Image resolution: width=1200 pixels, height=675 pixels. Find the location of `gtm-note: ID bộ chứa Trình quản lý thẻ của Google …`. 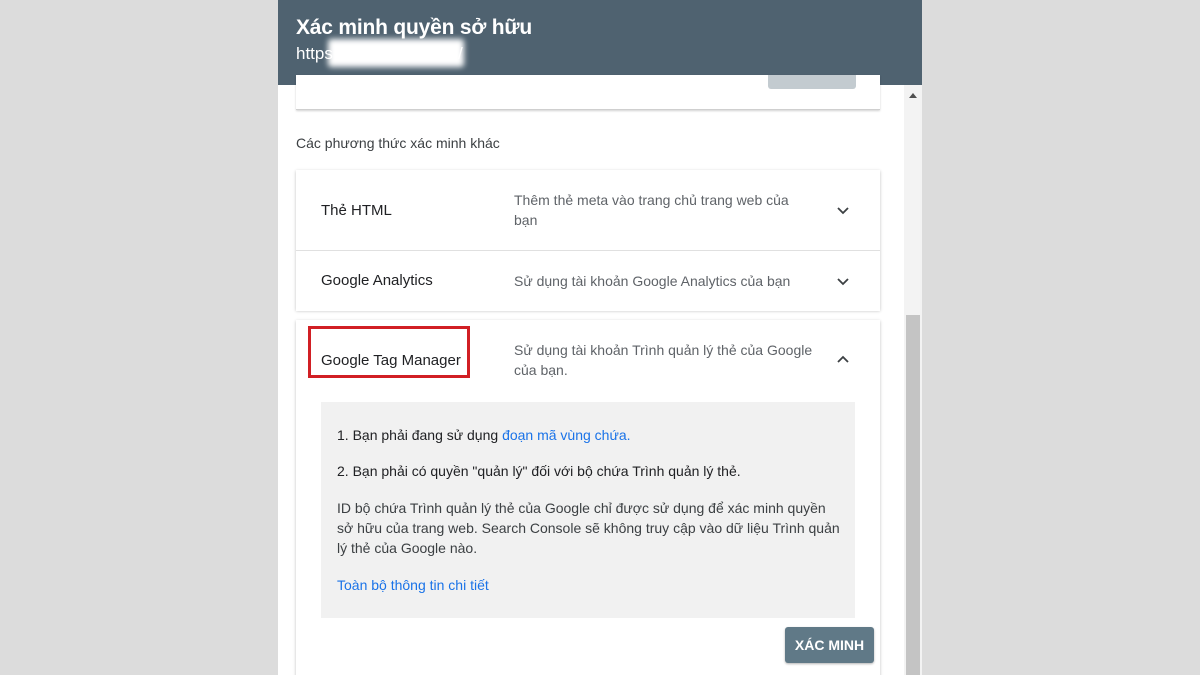

gtm-note: ID bộ chứa Trình quản lý thẻ của Google … is located at coordinates (588, 528).